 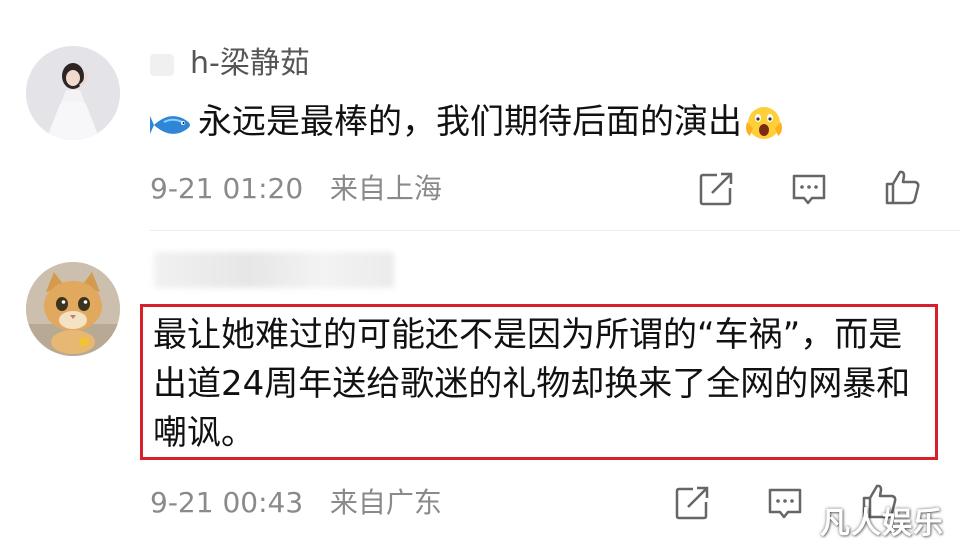 I want to click on comment-text: 永远是最棒的，我们期待后面的演出, so click(x=467, y=122).